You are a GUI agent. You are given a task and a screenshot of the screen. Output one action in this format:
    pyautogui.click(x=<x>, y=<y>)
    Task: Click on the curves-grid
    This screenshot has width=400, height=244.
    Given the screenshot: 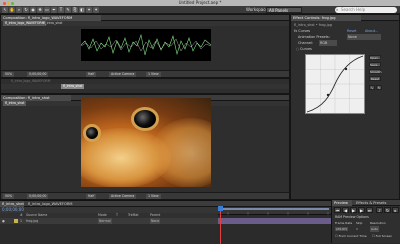 What is the action you would take?
    pyautogui.click(x=335, y=84)
    